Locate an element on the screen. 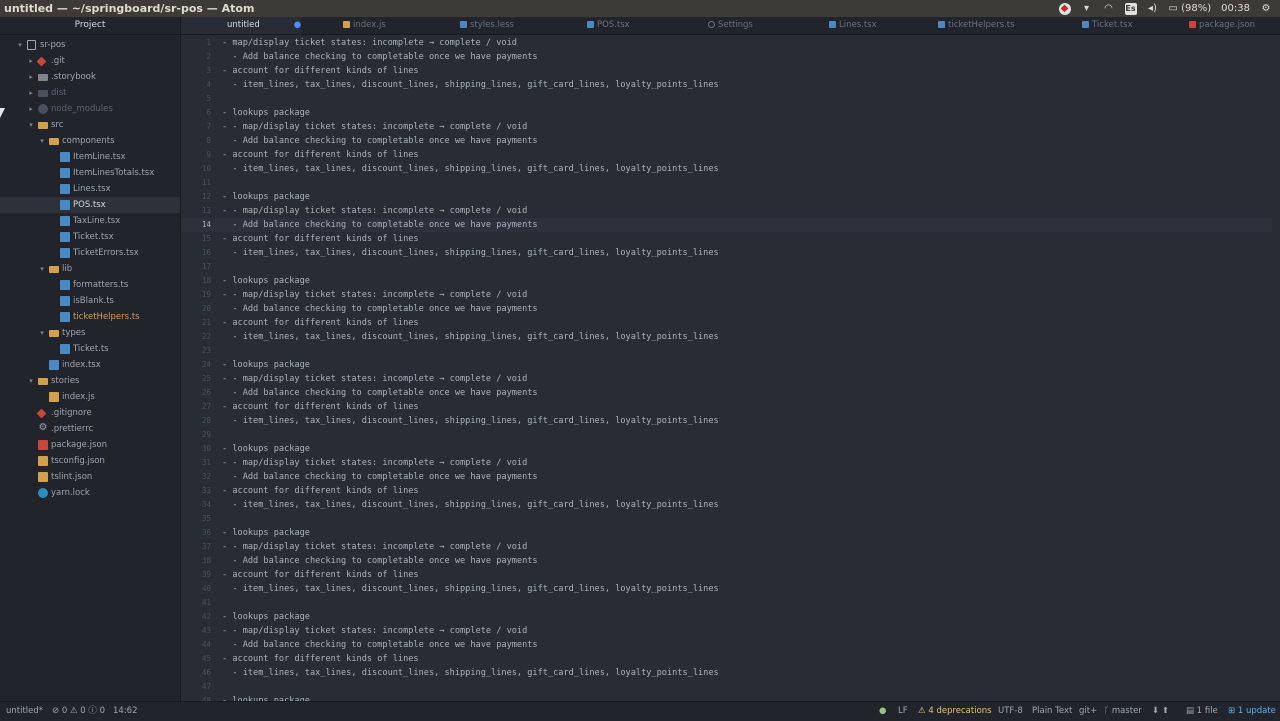  tree-item: Ticket.ts is located at coordinates (90, 349).